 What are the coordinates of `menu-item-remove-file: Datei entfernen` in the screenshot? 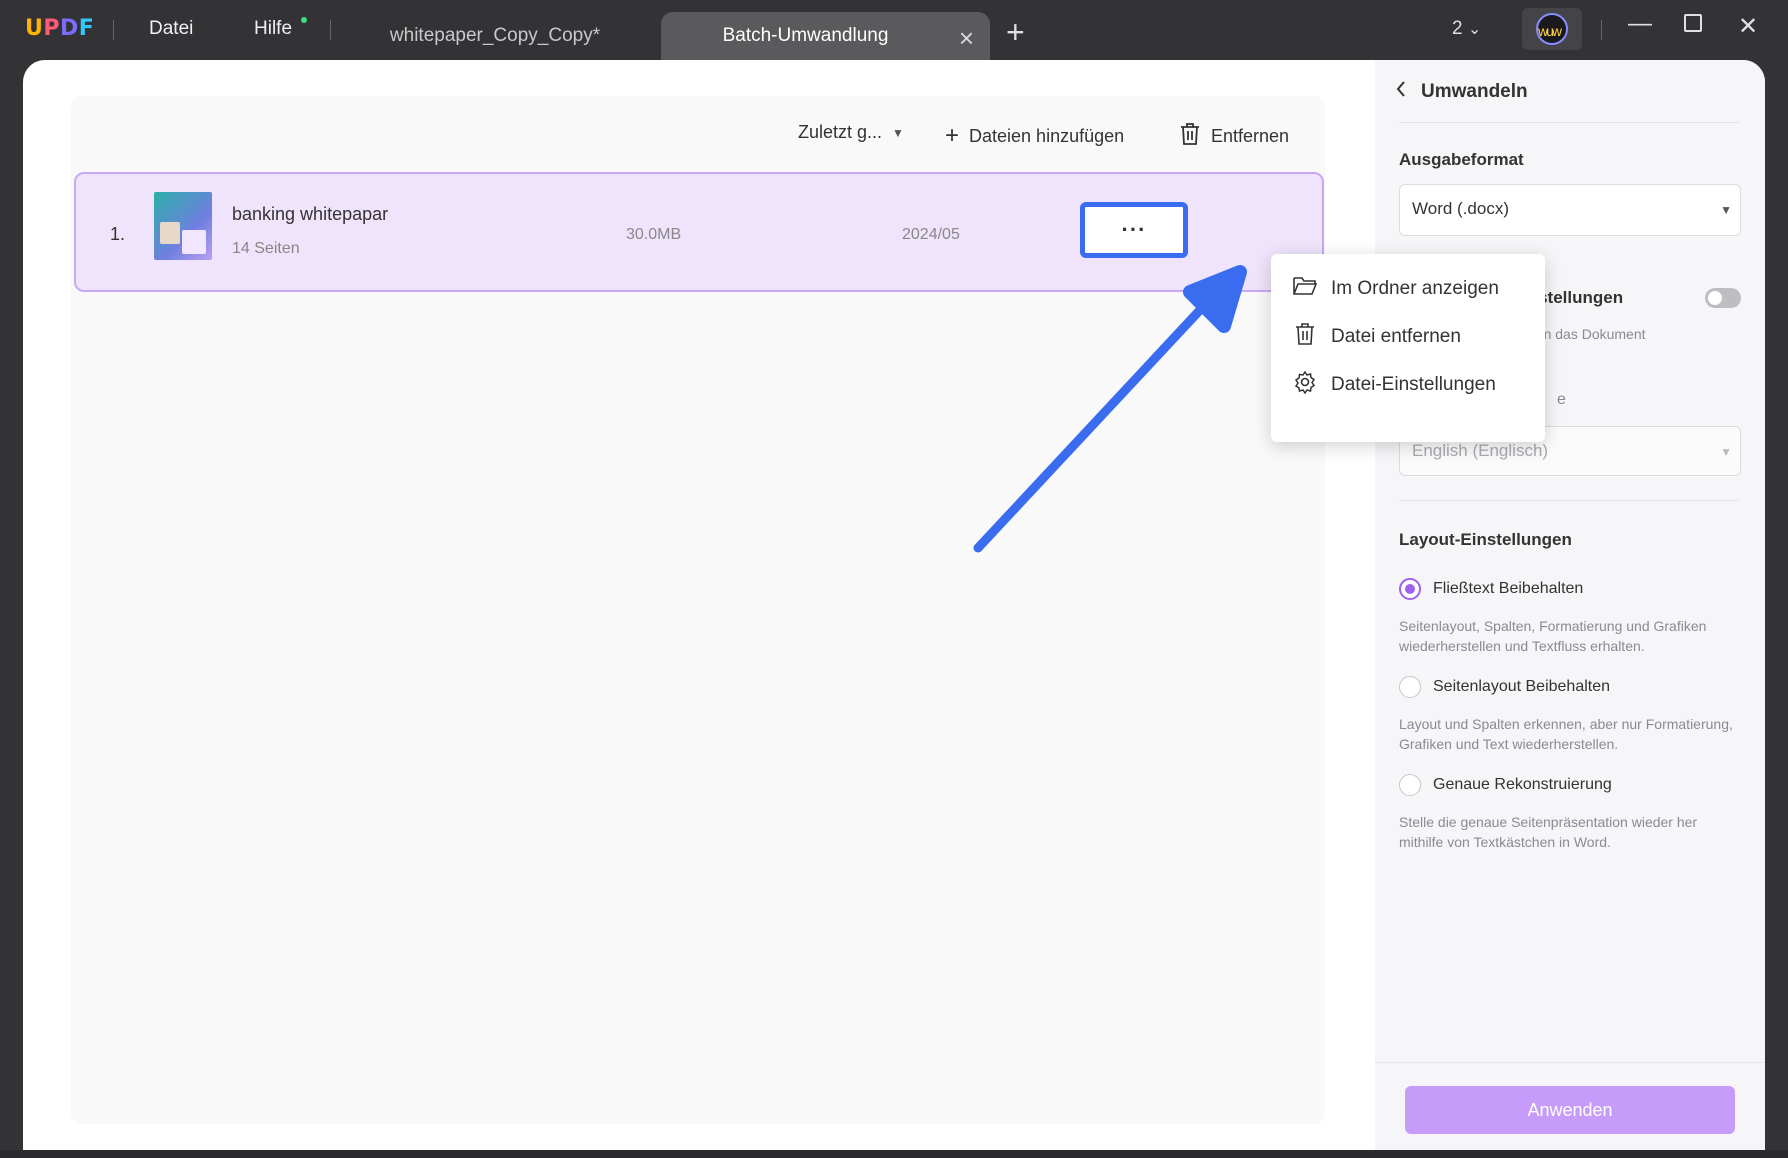 It's located at (1377, 337).